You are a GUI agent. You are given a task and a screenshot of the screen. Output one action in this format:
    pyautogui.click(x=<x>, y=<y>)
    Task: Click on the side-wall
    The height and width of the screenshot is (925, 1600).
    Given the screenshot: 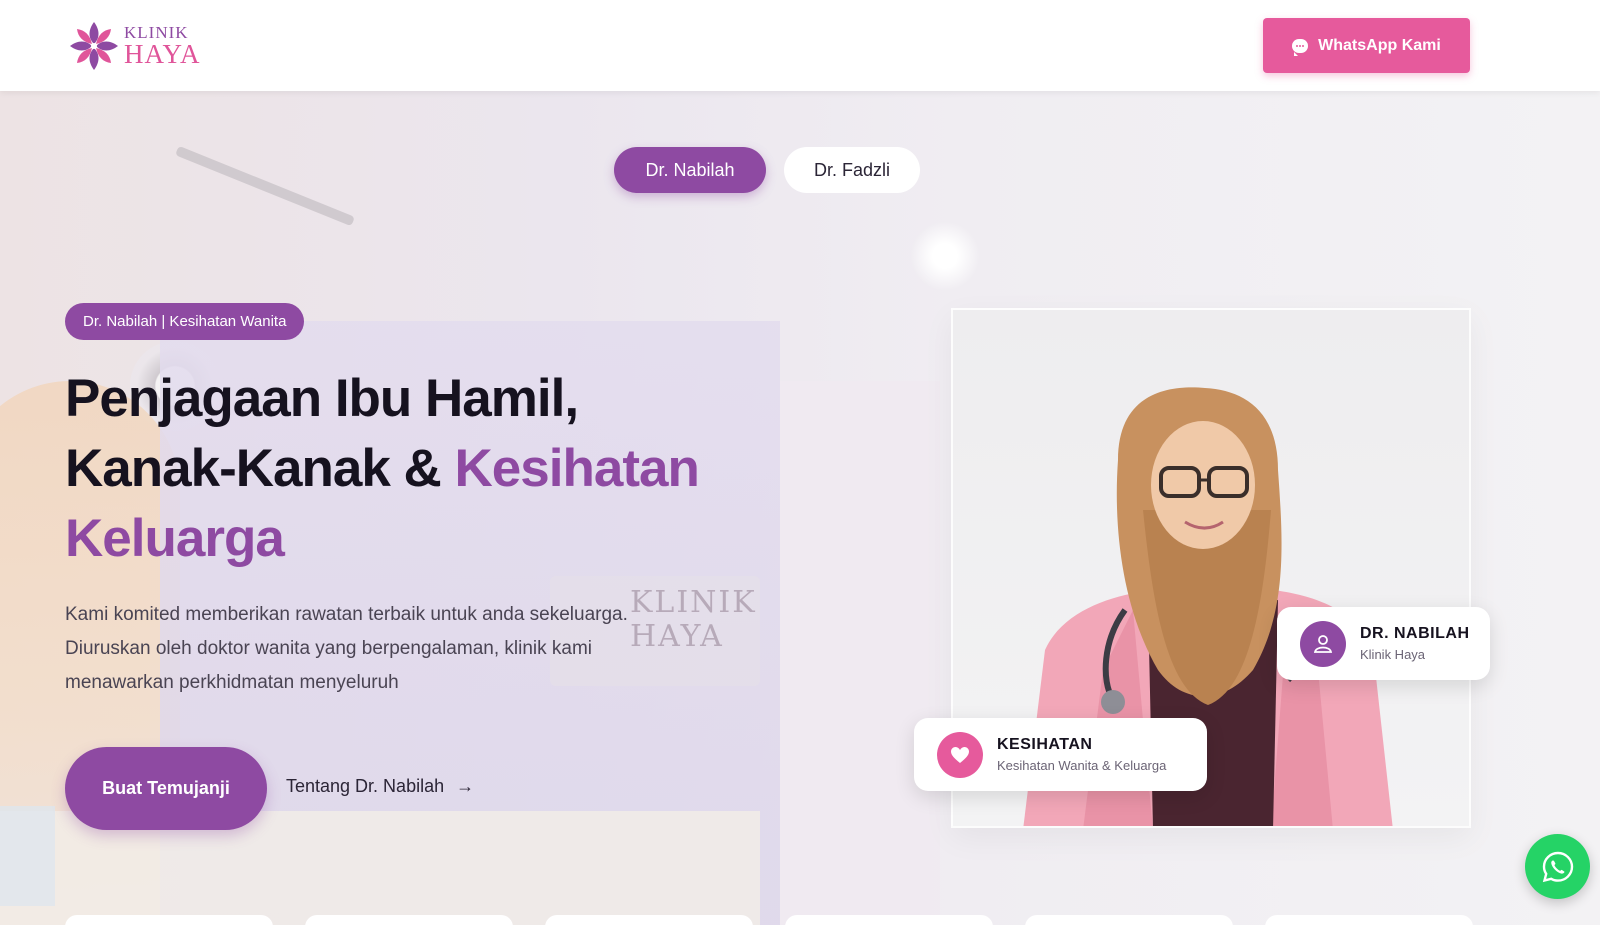 What is the action you would take?
    pyautogui.click(x=860, y=653)
    